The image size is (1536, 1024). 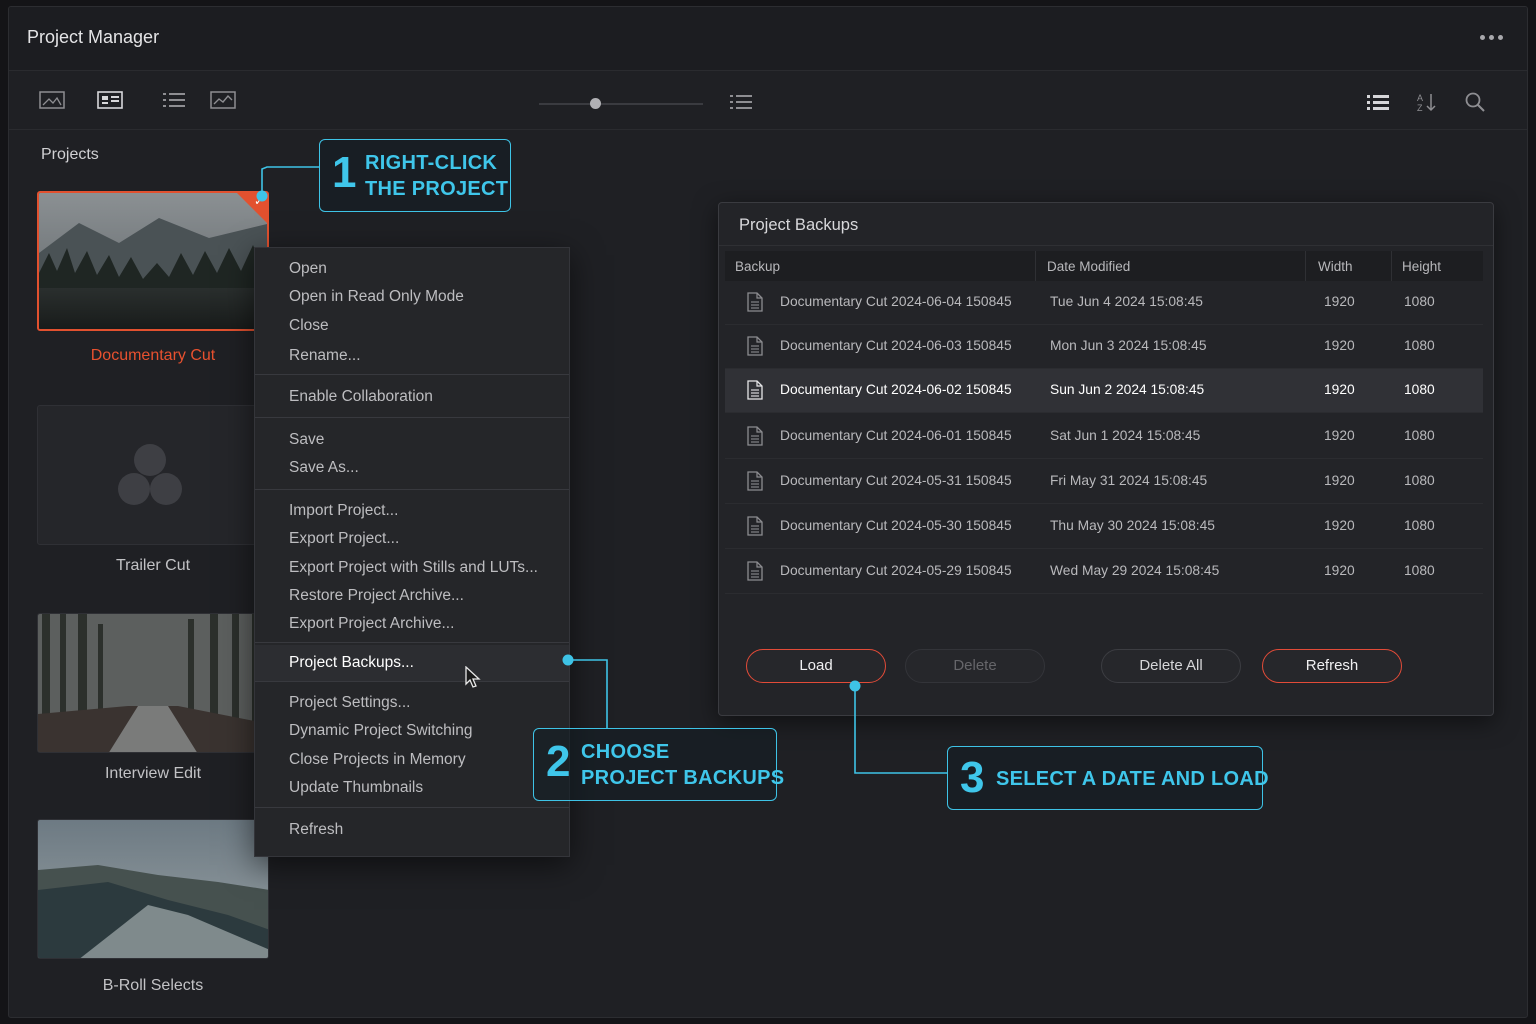 What do you see at coordinates (1106, 245) in the screenshot?
I see `panel-divider` at bounding box center [1106, 245].